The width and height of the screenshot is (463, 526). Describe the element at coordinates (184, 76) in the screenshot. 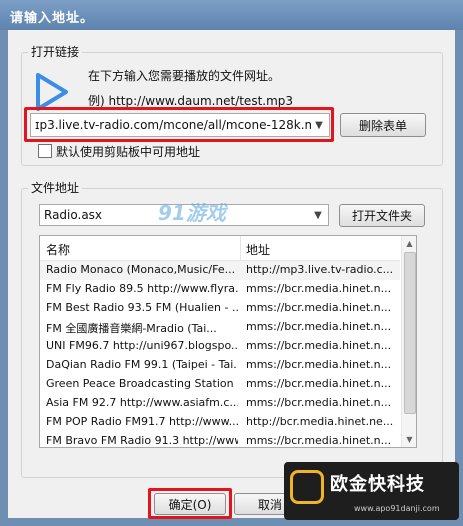

I see `instruction-text: 在下方输入您需要播放的文件网址。` at that location.